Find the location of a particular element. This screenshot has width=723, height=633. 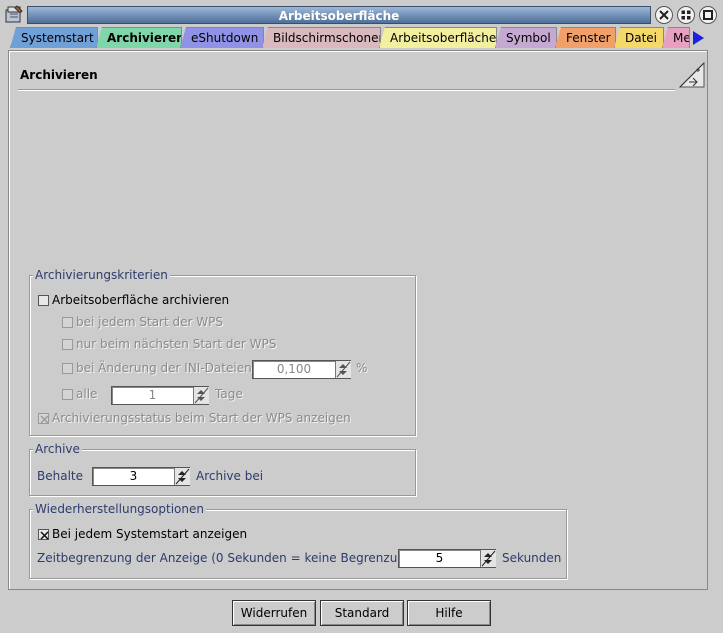

close-button is located at coordinates (664, 15).